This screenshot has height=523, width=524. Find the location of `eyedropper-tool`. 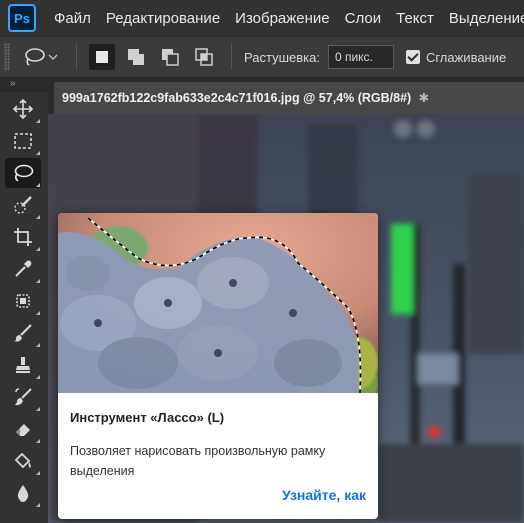

eyedropper-tool is located at coordinates (23, 269).